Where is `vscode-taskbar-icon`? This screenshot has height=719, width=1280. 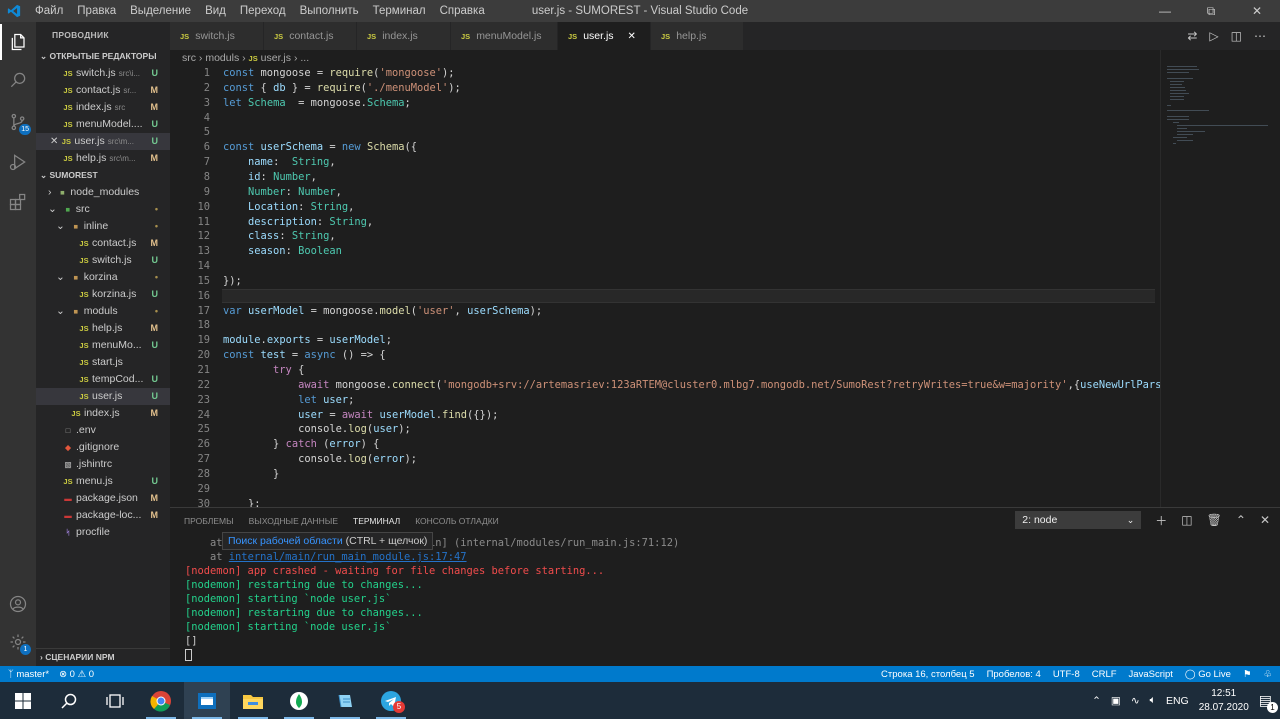
vscode-taskbar-icon is located at coordinates (207, 700).